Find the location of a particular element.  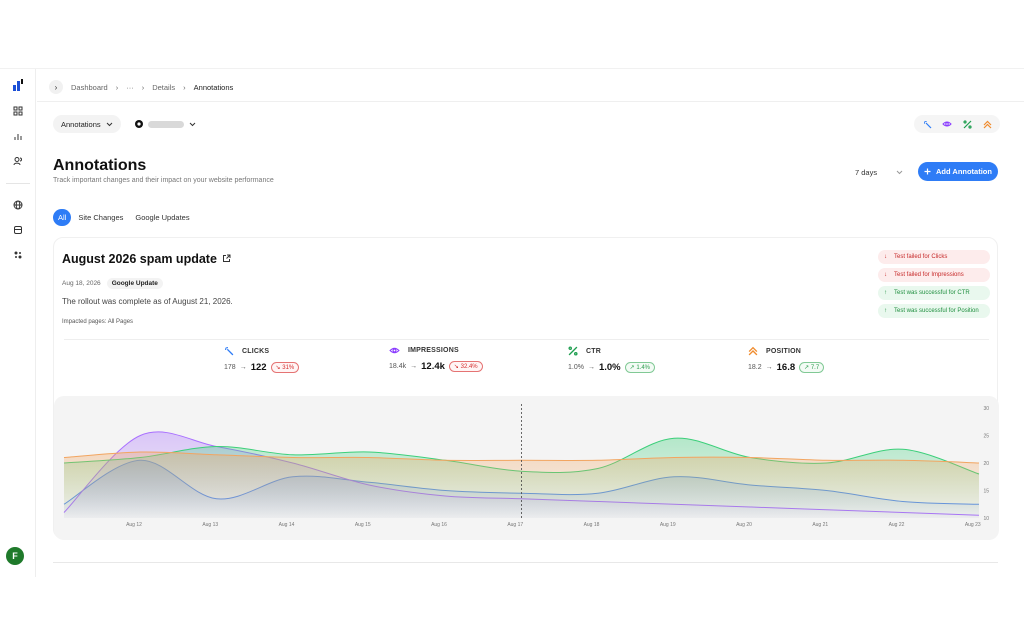

metric-change-badge: ↘ 31% is located at coordinates (285, 367).